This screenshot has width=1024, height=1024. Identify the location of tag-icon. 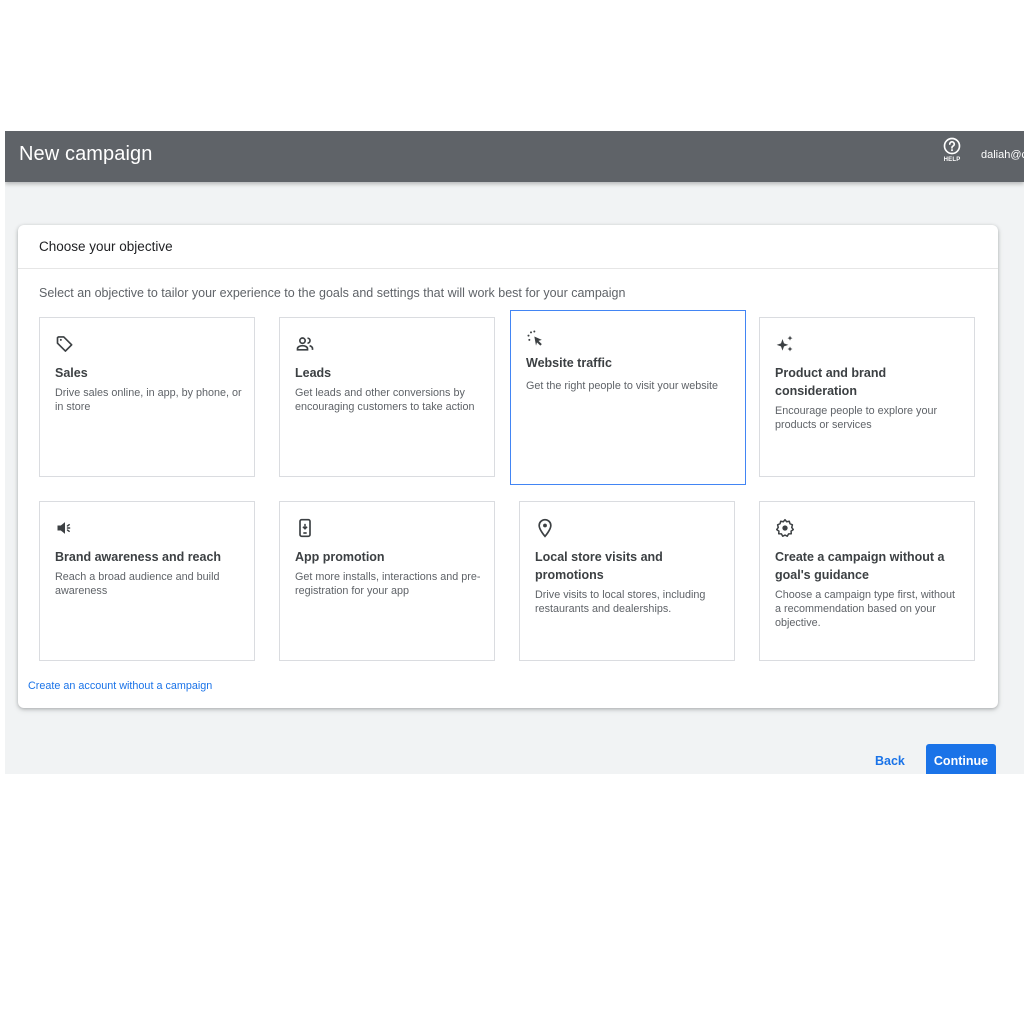
(65, 344).